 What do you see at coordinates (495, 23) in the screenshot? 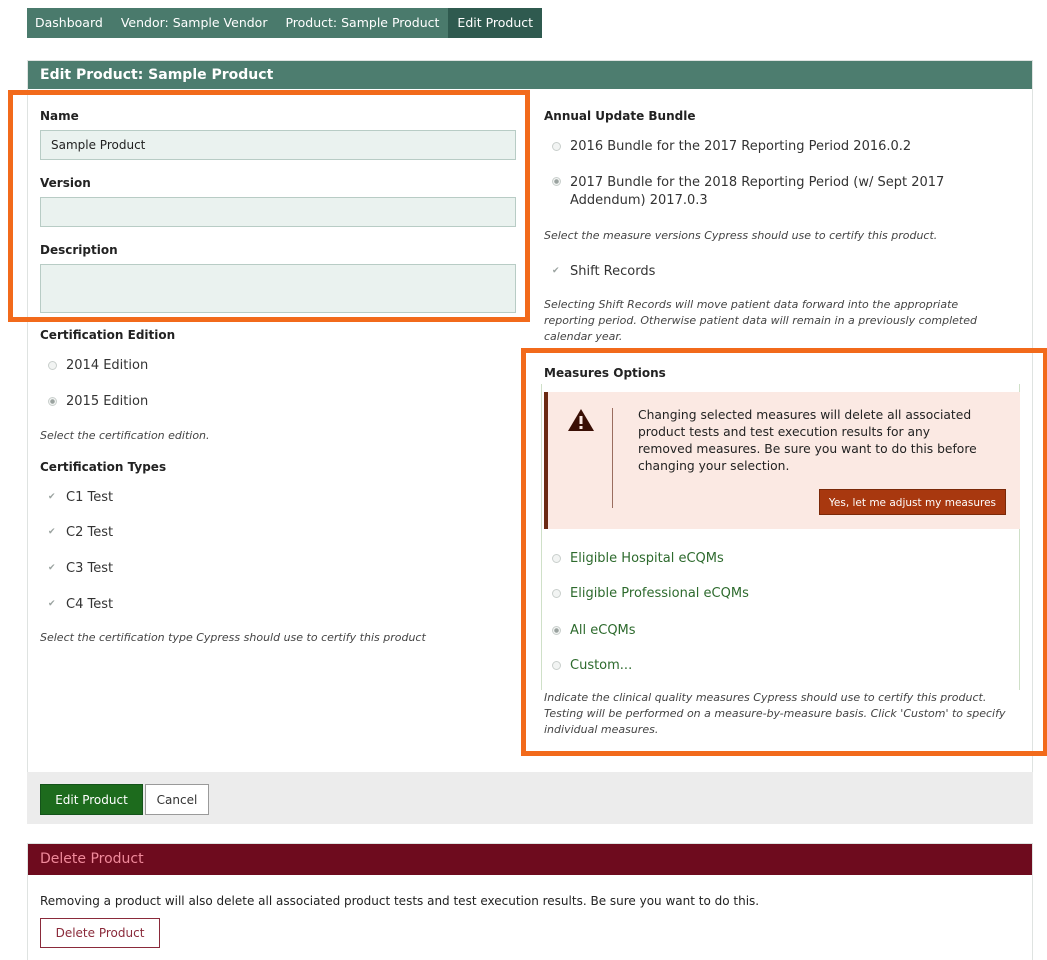
I see `breadcrumb-edit-product: Edit Product` at bounding box center [495, 23].